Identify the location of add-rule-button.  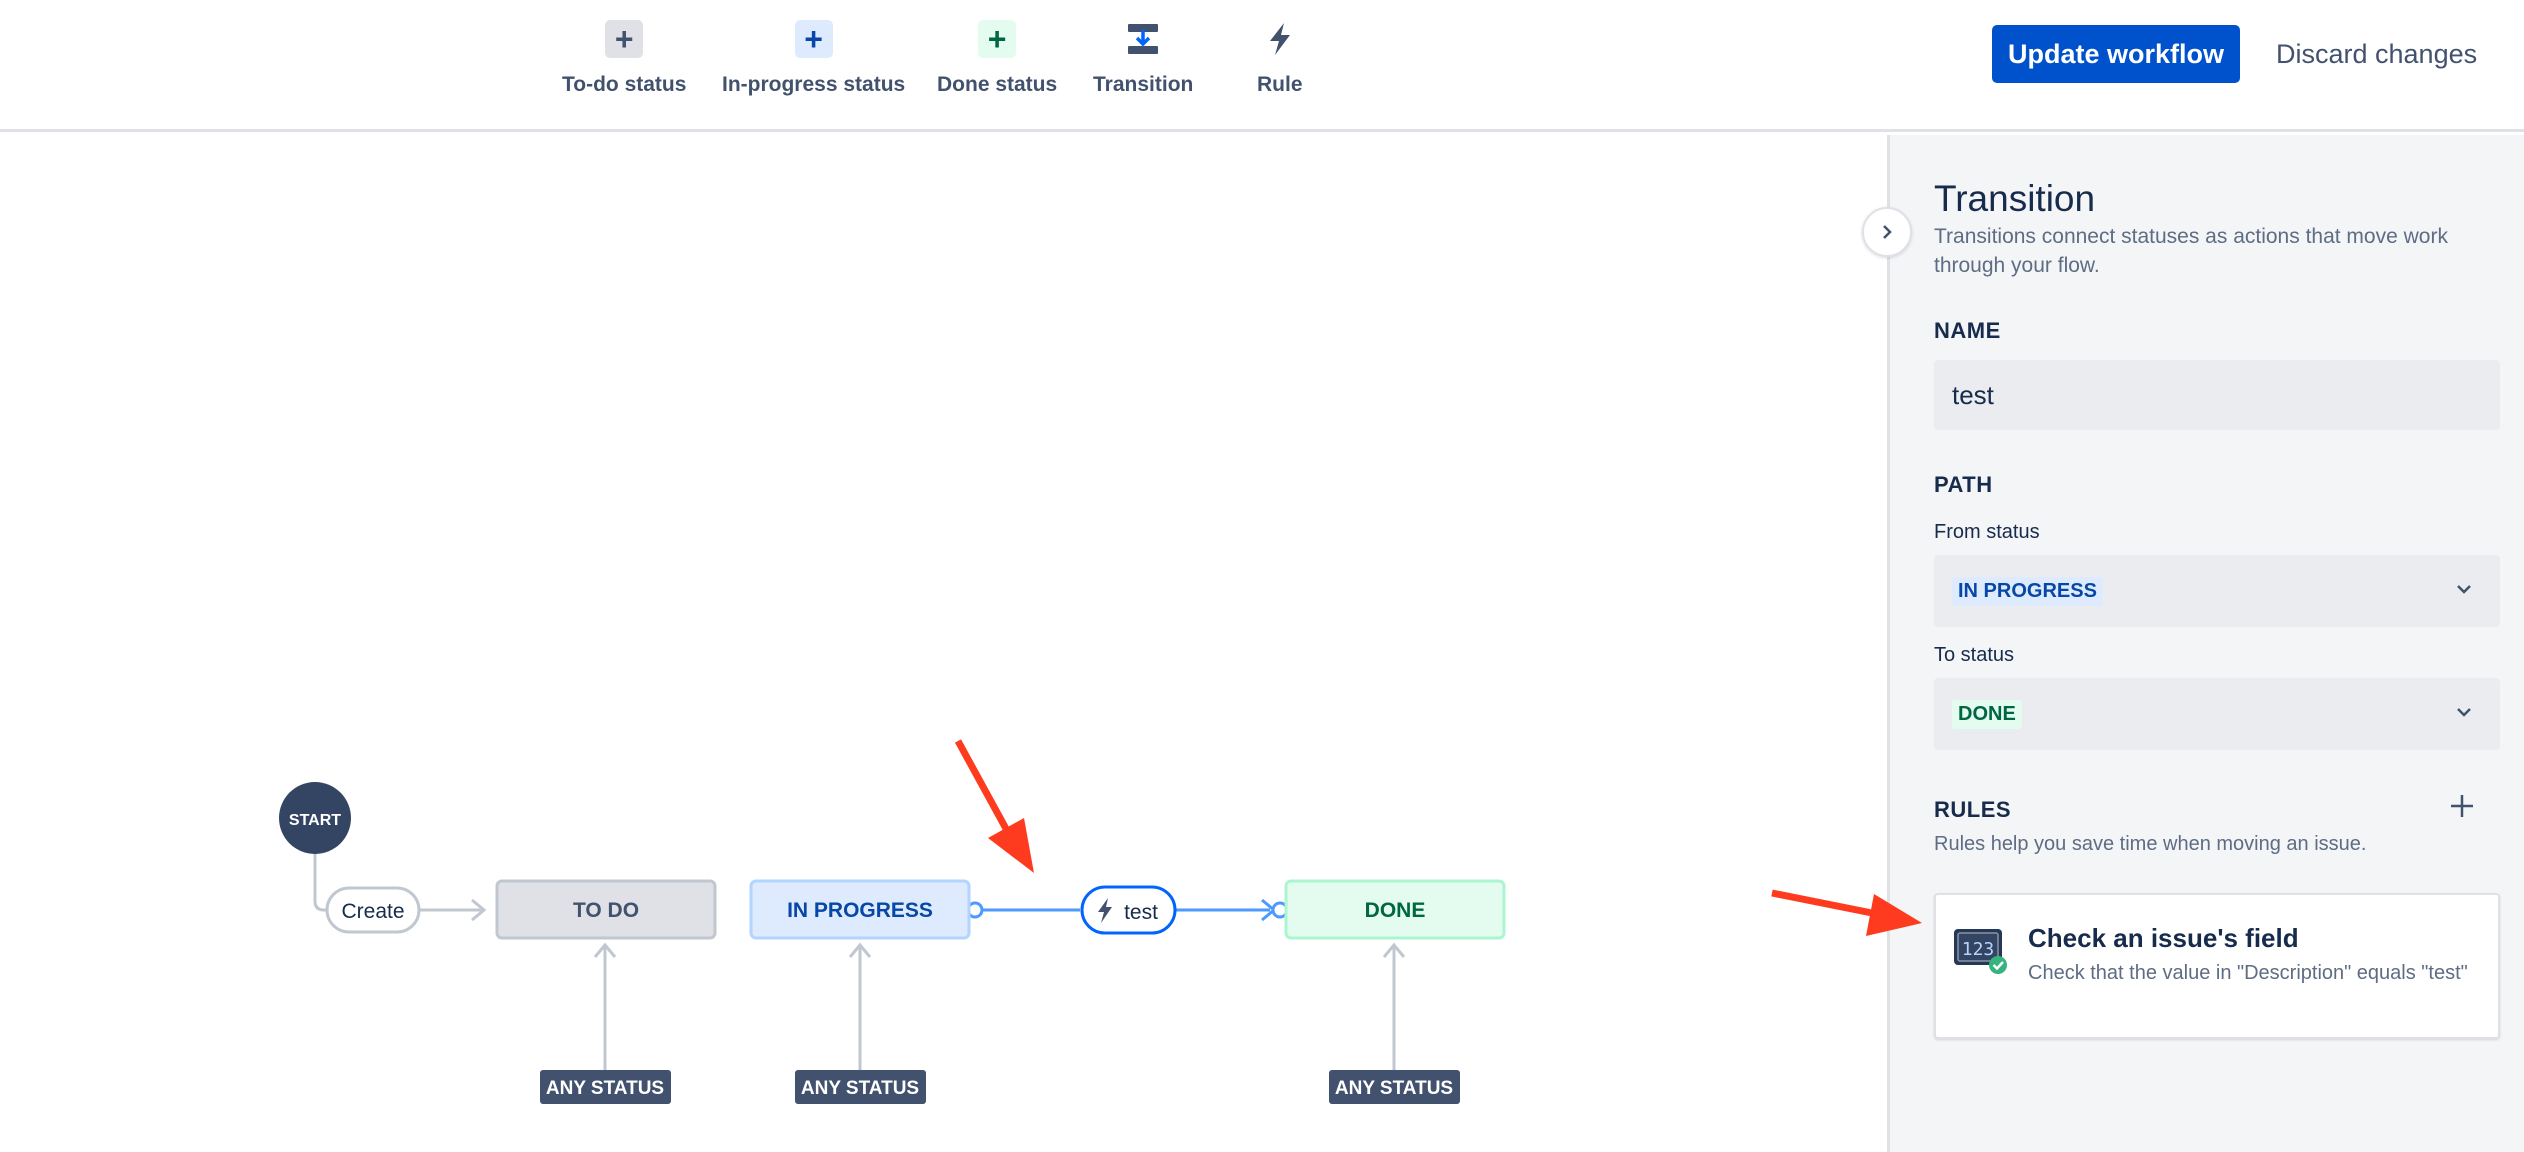
(2462, 806).